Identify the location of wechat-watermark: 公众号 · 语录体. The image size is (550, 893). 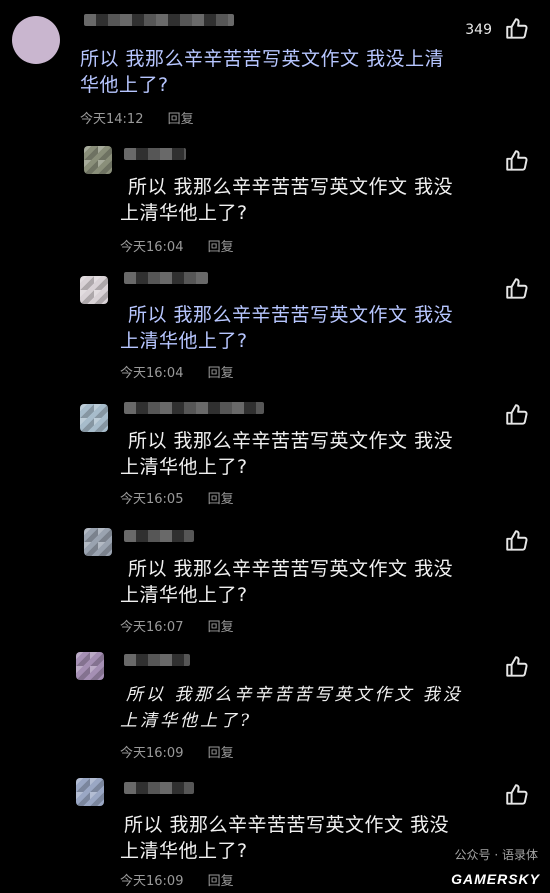
(496, 855).